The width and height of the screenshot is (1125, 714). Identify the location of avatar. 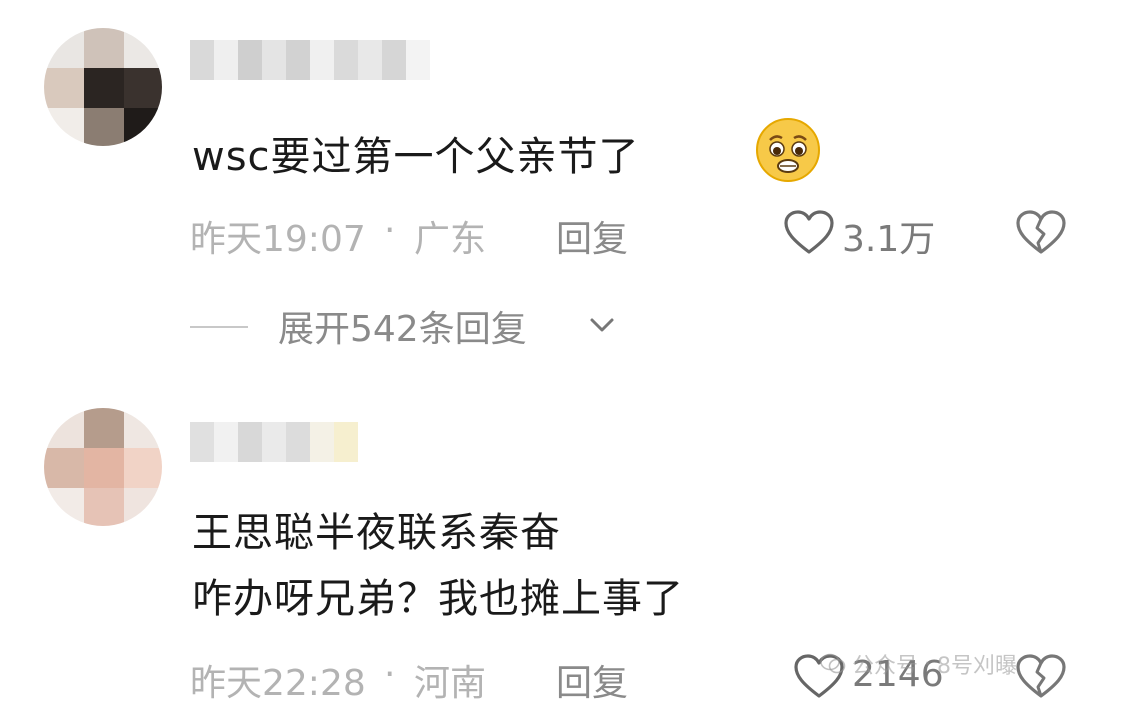
(103, 467).